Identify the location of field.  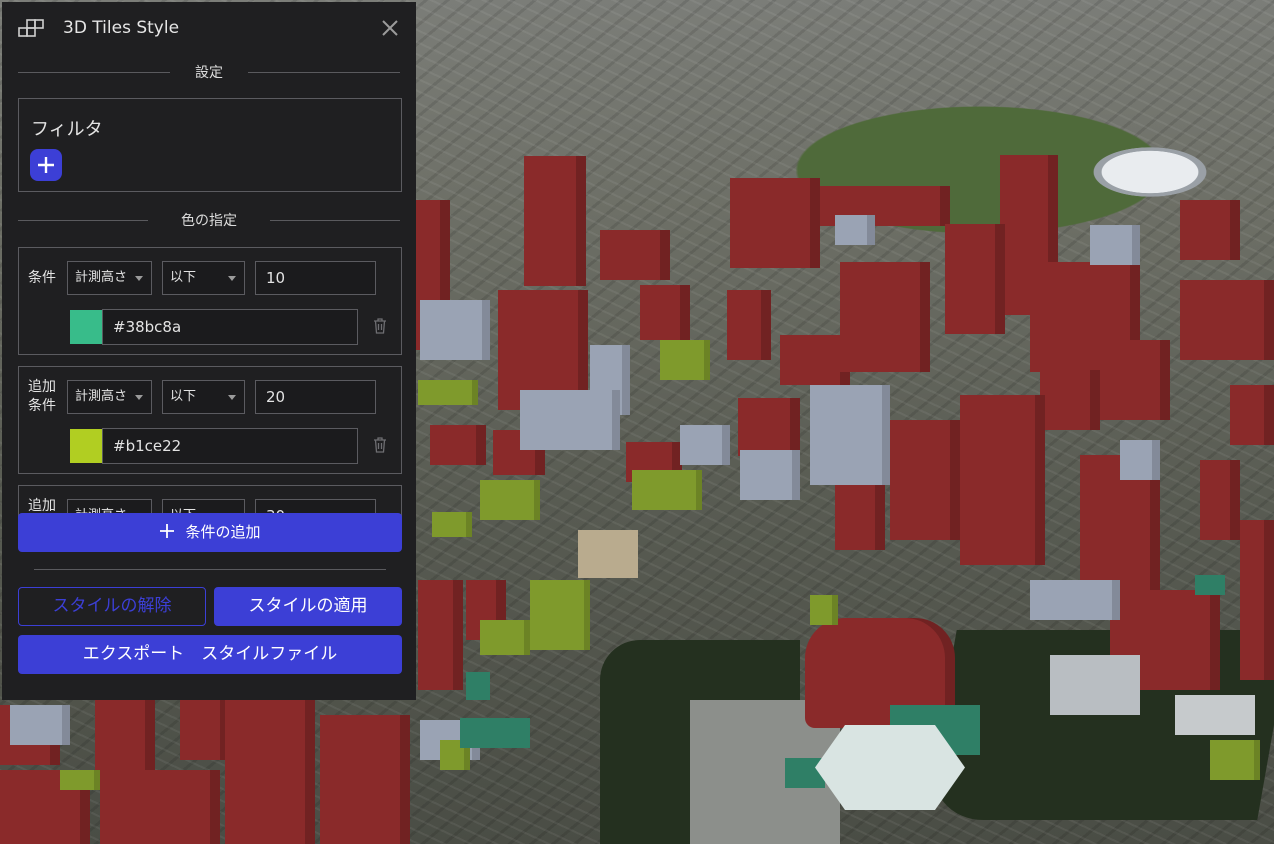
(608, 554).